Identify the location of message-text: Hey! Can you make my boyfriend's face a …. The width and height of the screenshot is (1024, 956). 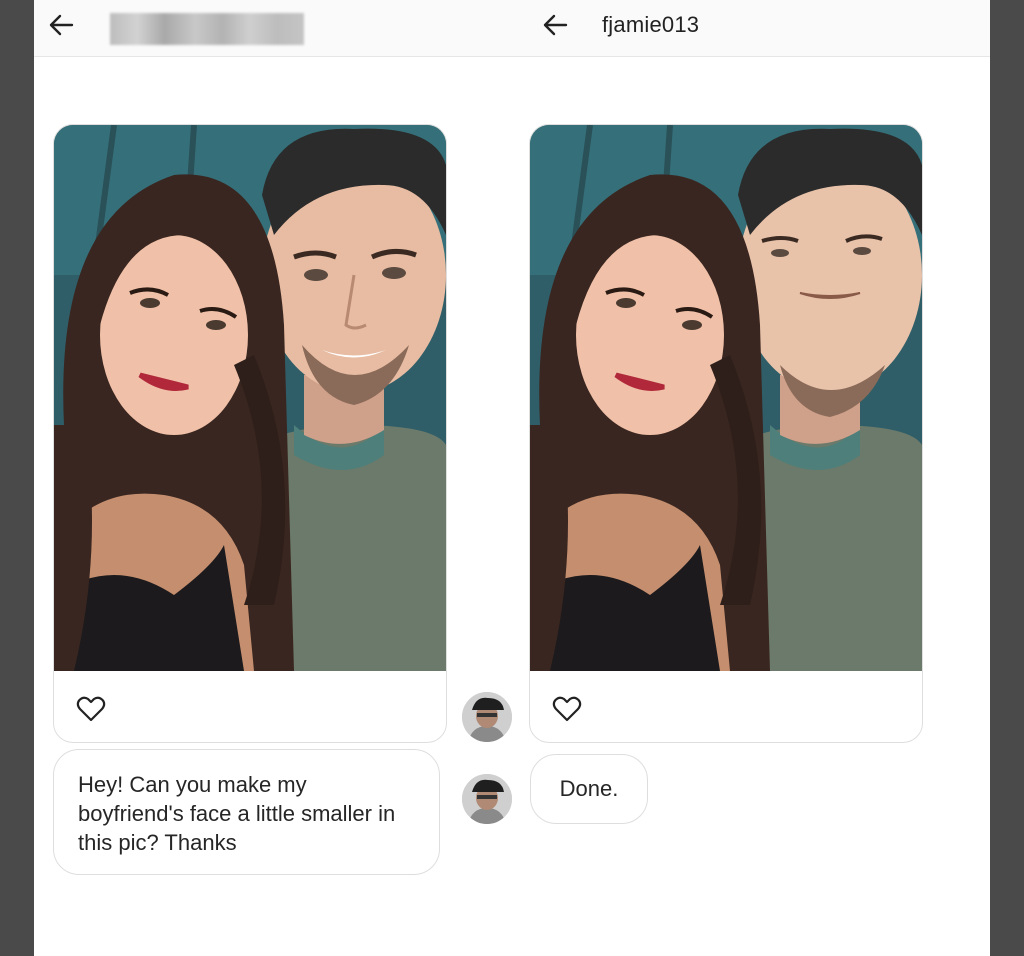
(237, 813).